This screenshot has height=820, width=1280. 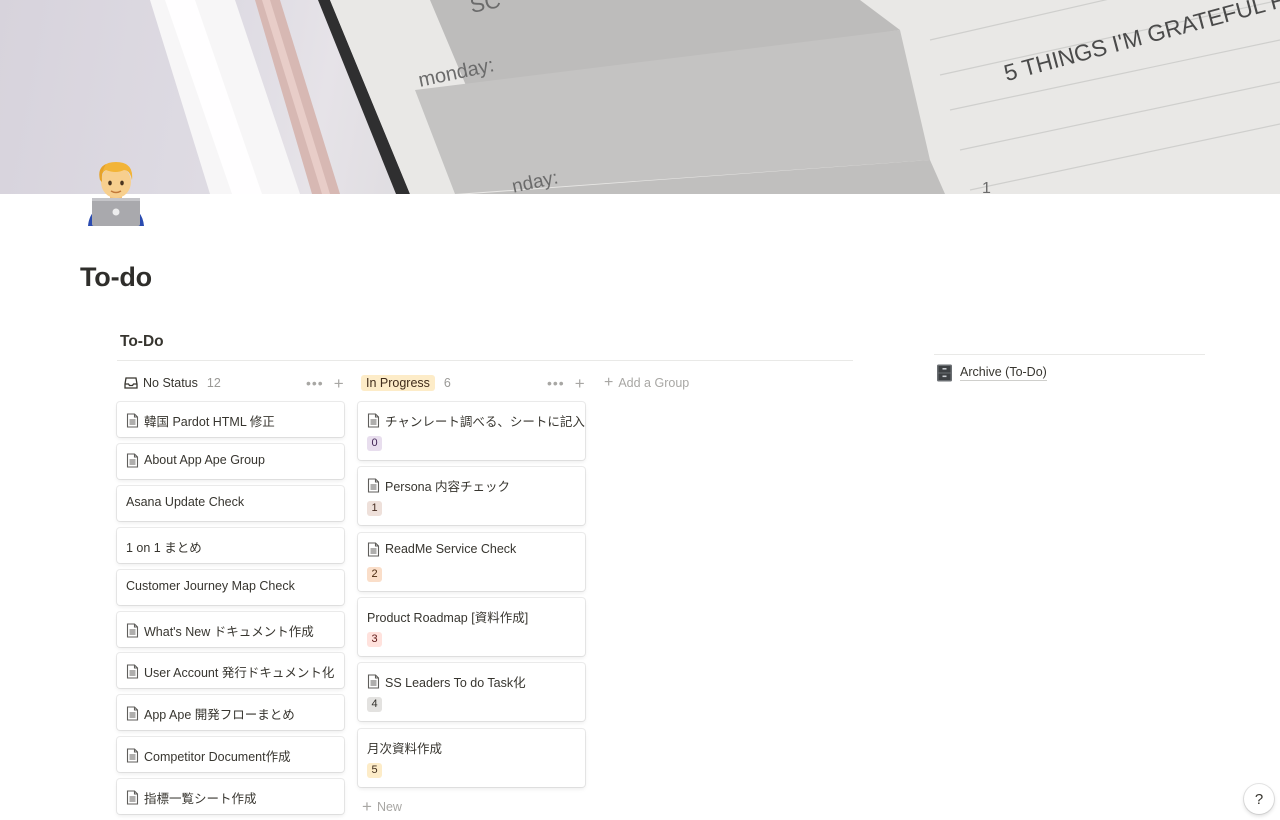 I want to click on board-card: What's New ドキュメント作成, so click(x=230, y=629).